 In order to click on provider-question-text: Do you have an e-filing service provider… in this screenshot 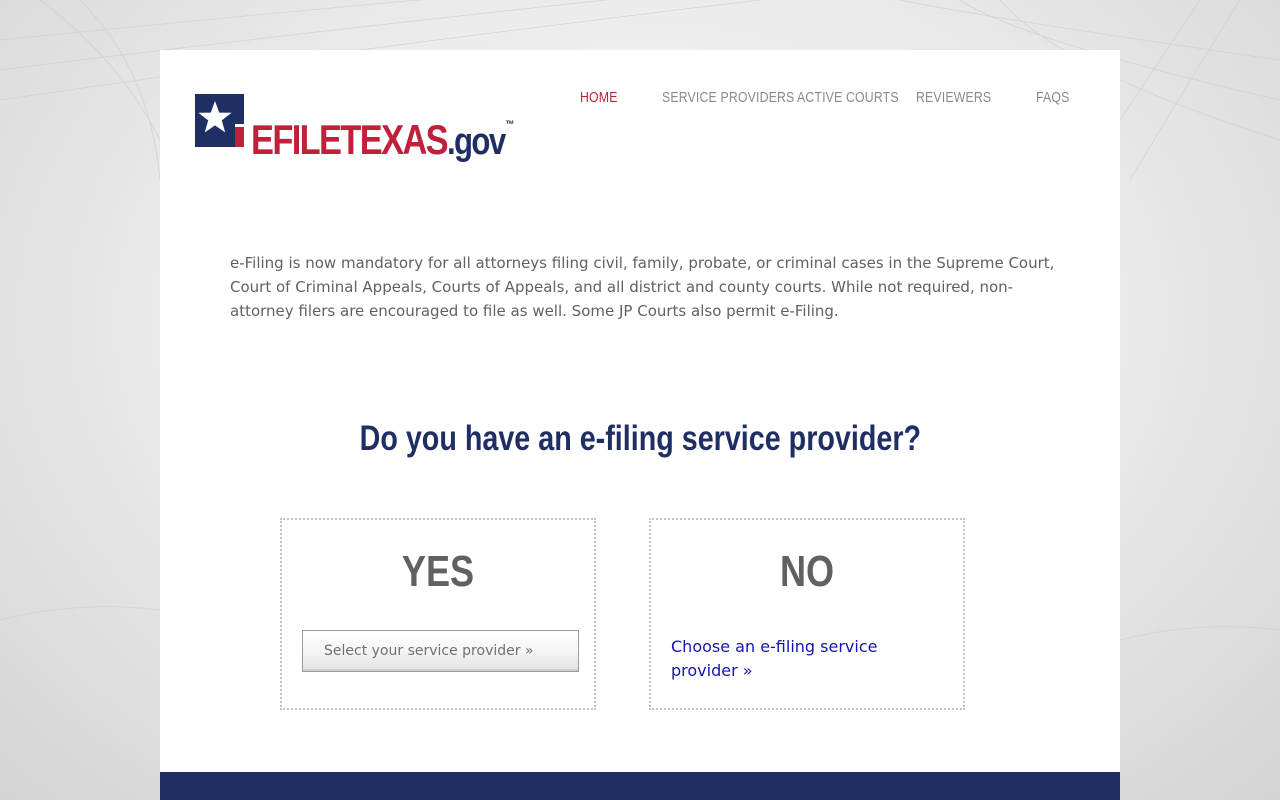, I will do `click(640, 438)`.